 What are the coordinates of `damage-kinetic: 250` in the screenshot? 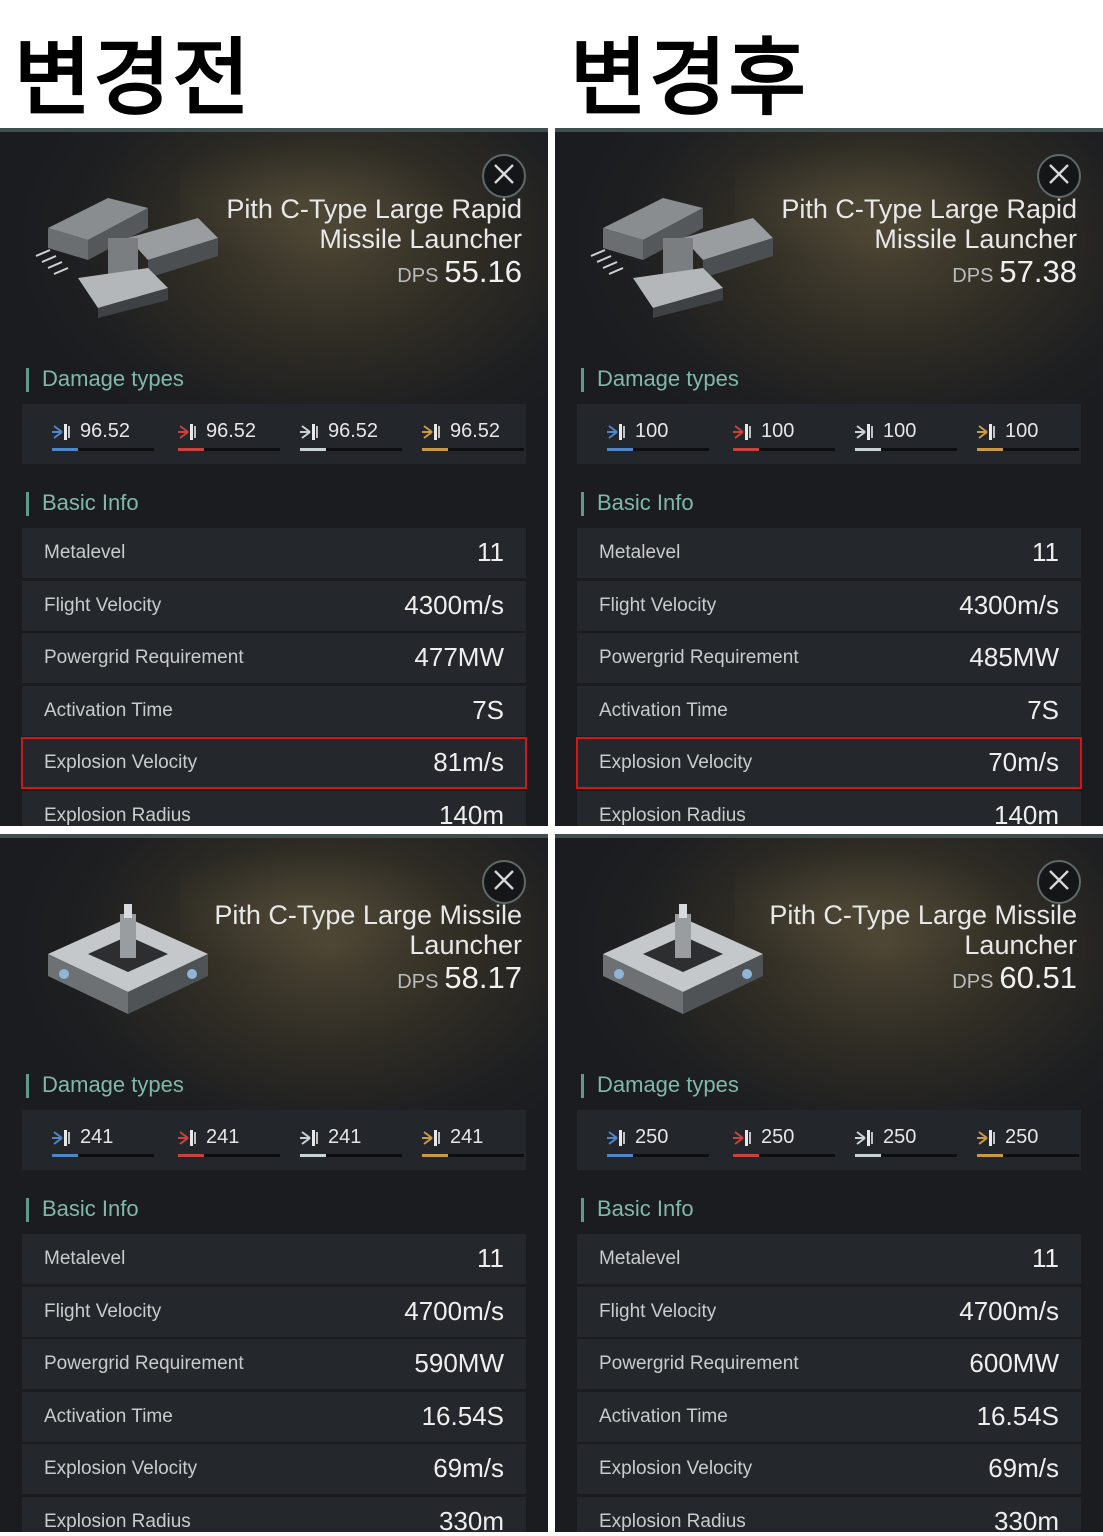 It's located at (898, 1142).